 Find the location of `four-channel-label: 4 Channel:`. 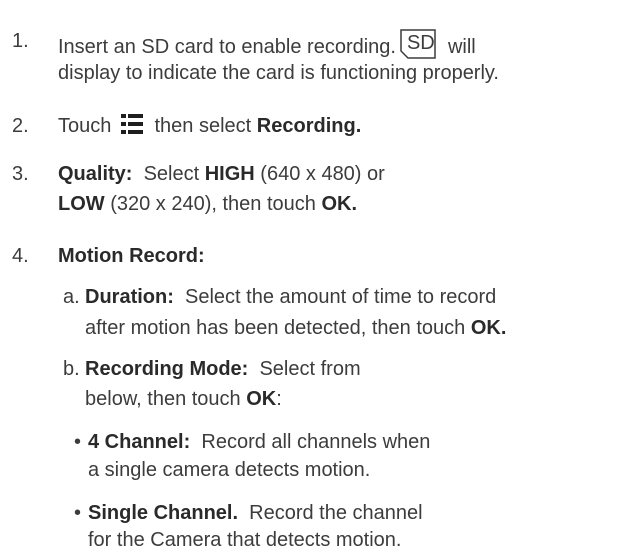

four-channel-label: 4 Channel: is located at coordinates (139, 442).